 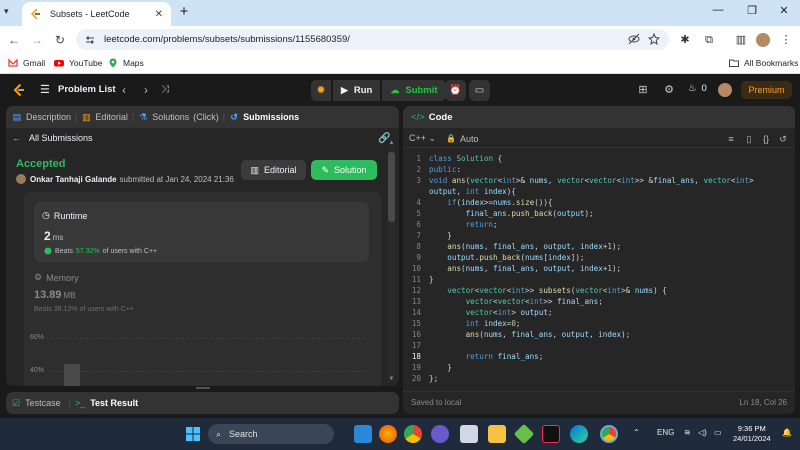 What do you see at coordinates (391, 379) in the screenshot?
I see `scroll-down-icon: ▼` at bounding box center [391, 379].